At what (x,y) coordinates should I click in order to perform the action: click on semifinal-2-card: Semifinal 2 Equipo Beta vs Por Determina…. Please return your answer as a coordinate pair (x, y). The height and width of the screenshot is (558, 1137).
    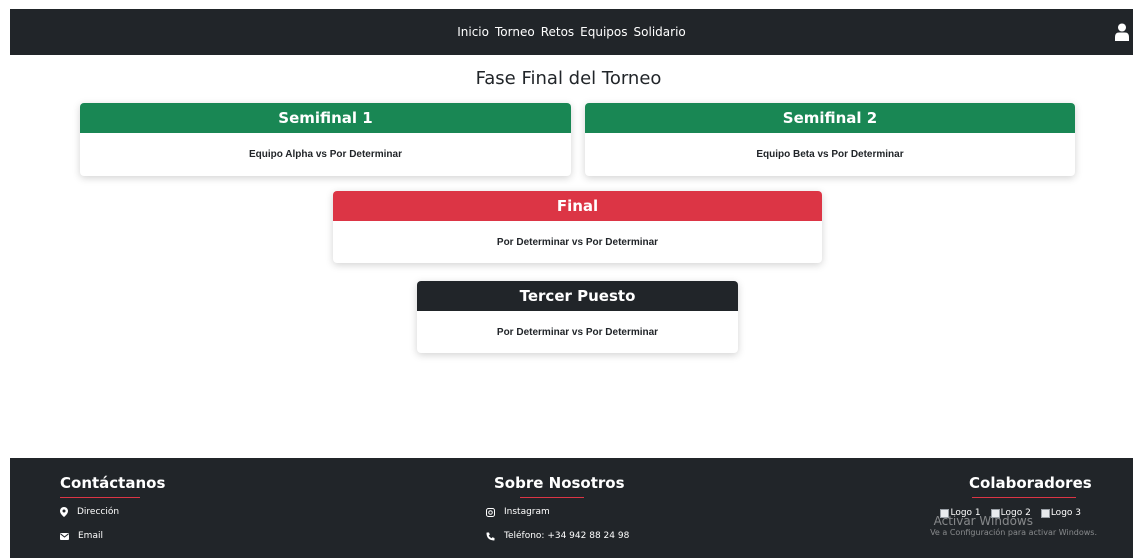
    Looking at the image, I should click on (830, 139).